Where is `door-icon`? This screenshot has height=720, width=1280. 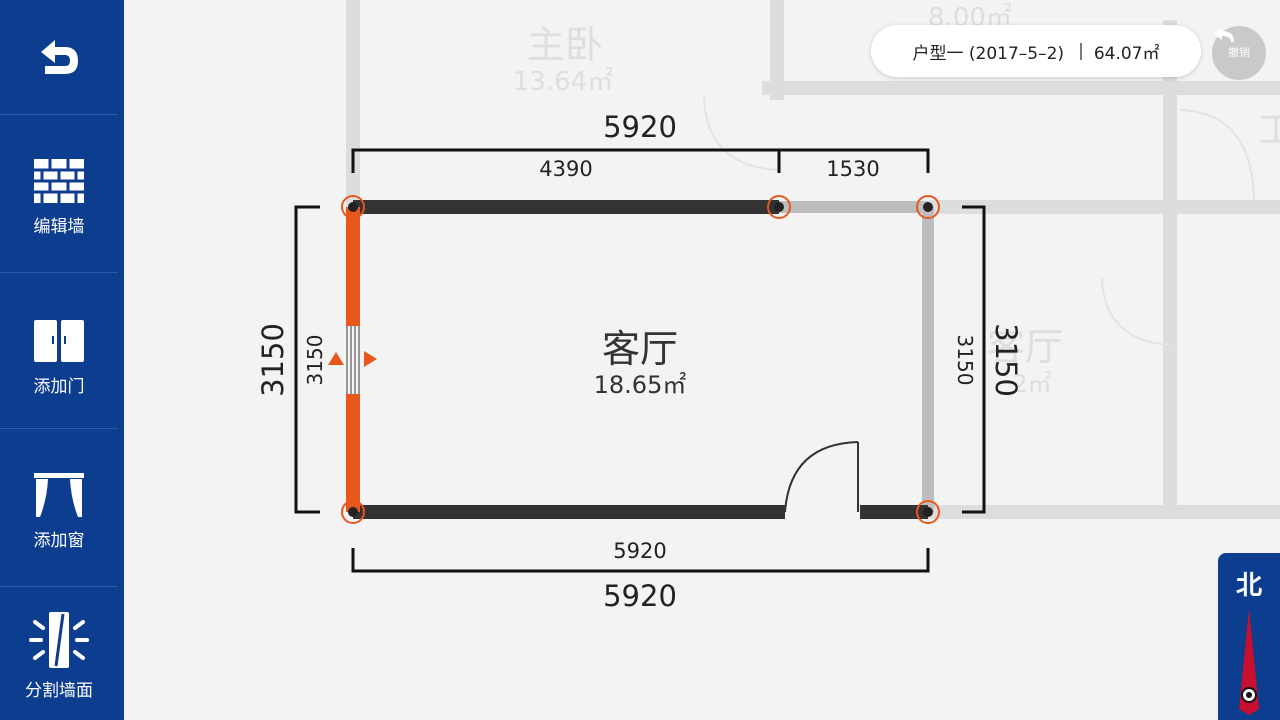 door-icon is located at coordinates (59, 341).